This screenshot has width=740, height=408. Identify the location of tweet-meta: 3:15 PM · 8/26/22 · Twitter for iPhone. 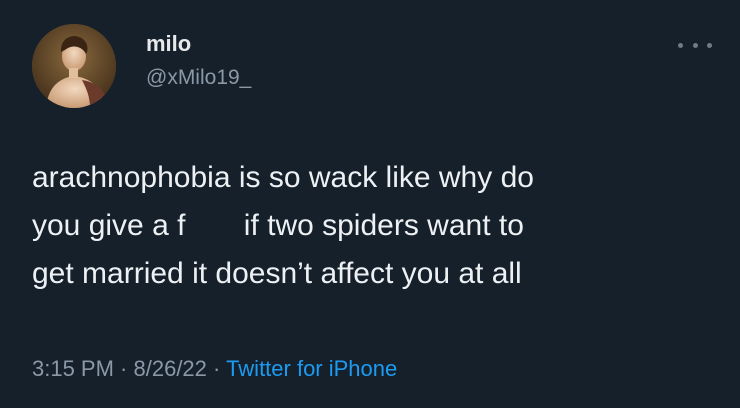
(214, 369).